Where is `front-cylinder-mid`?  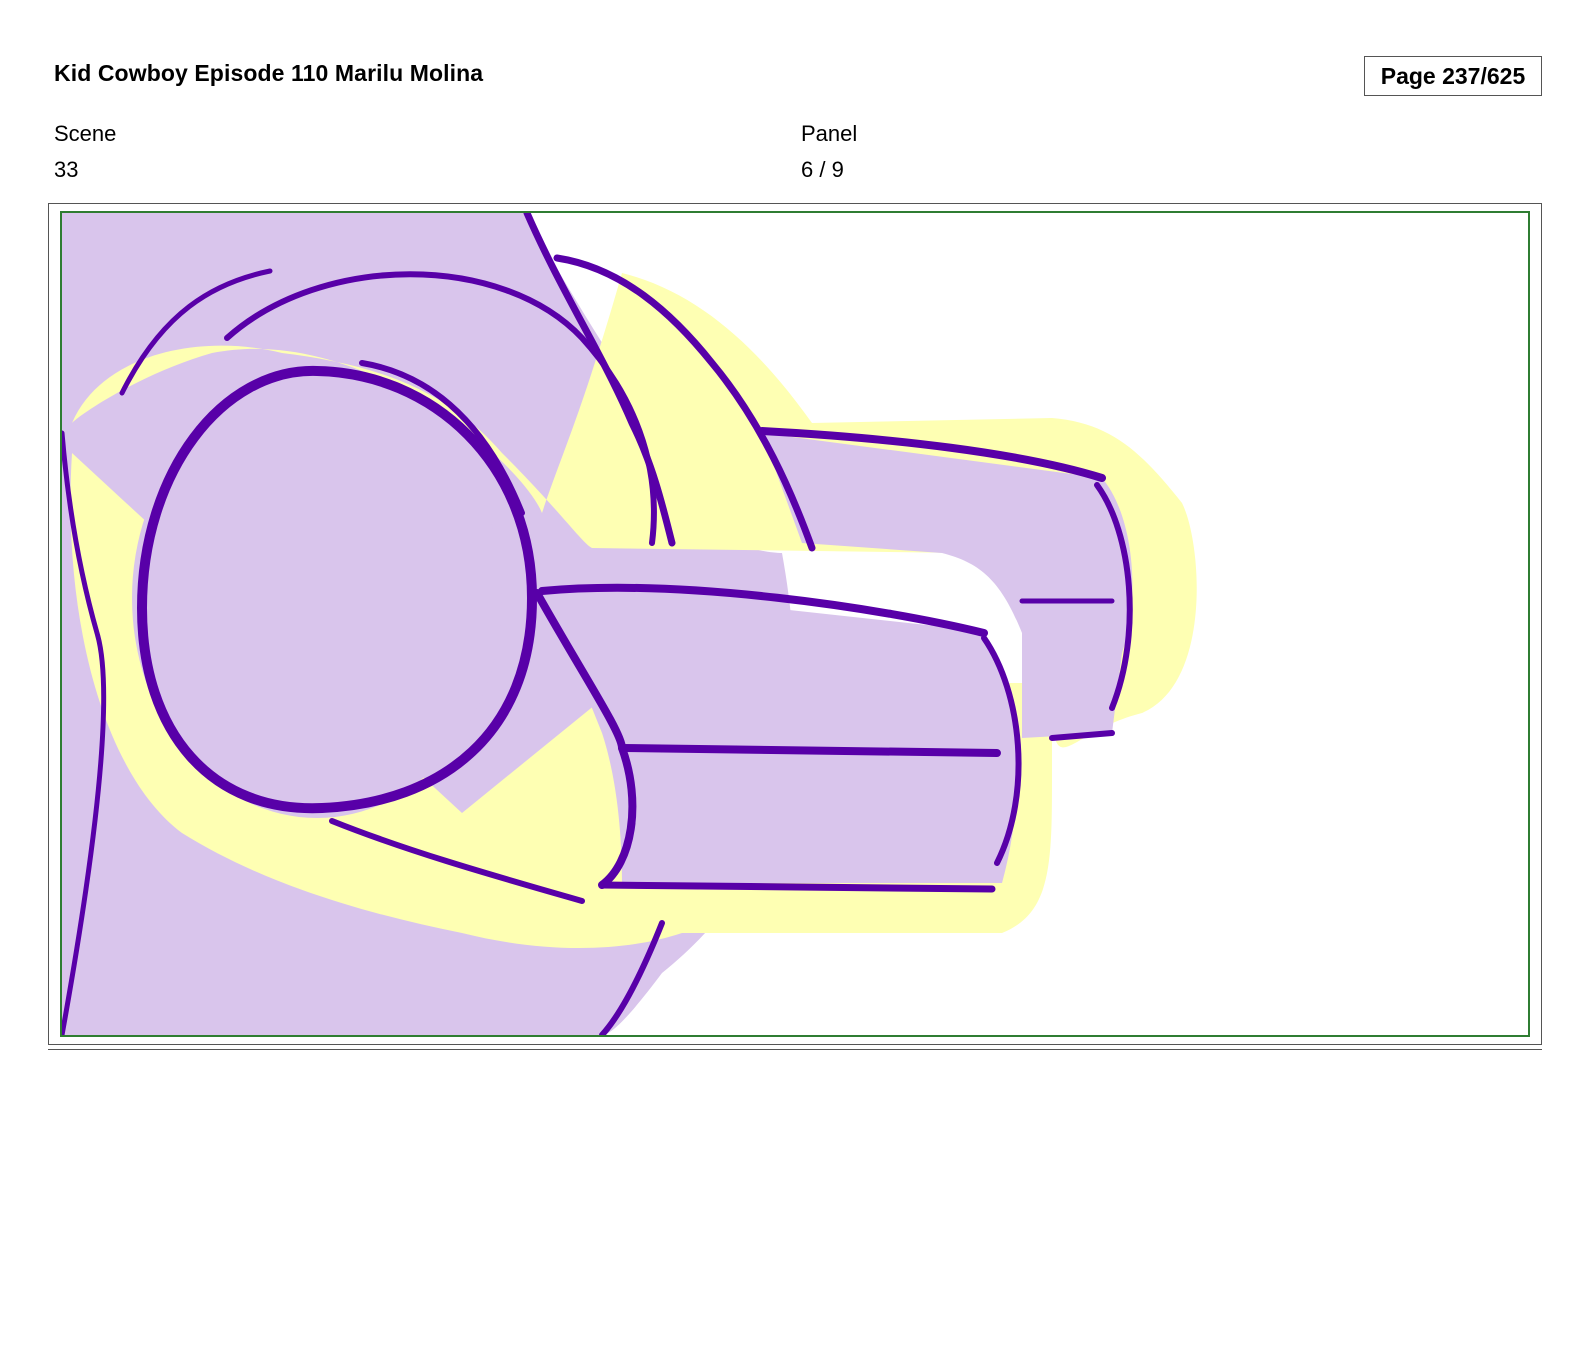
front-cylinder-mid is located at coordinates (809, 750).